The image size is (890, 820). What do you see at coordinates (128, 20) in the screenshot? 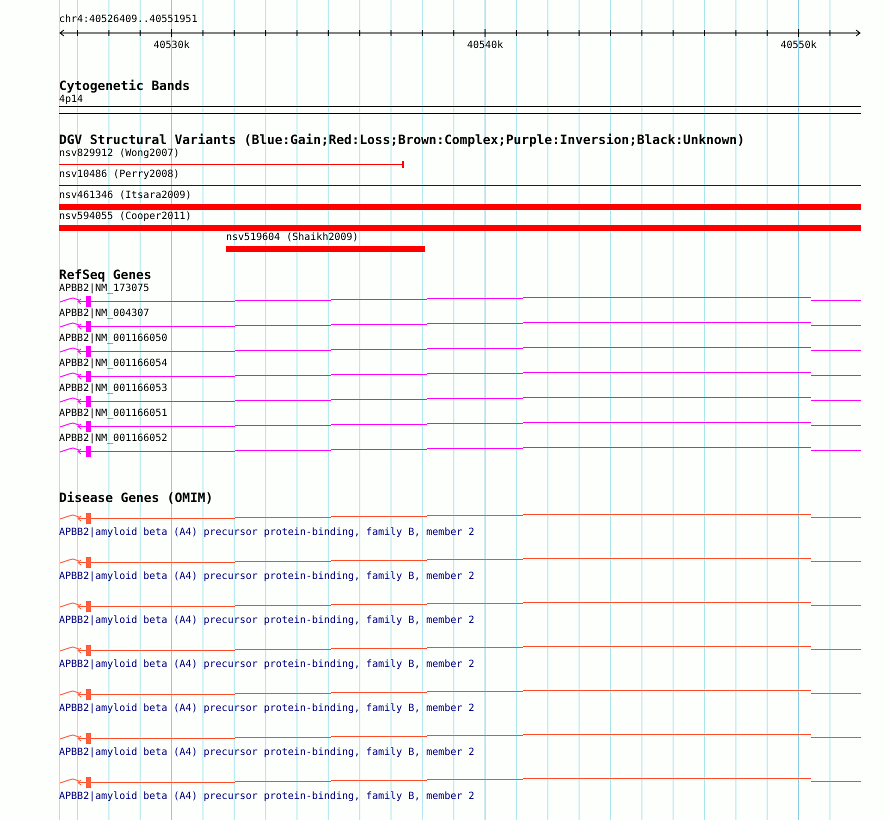
I see `chromosome-range: chr4:40526409..40551951` at bounding box center [128, 20].